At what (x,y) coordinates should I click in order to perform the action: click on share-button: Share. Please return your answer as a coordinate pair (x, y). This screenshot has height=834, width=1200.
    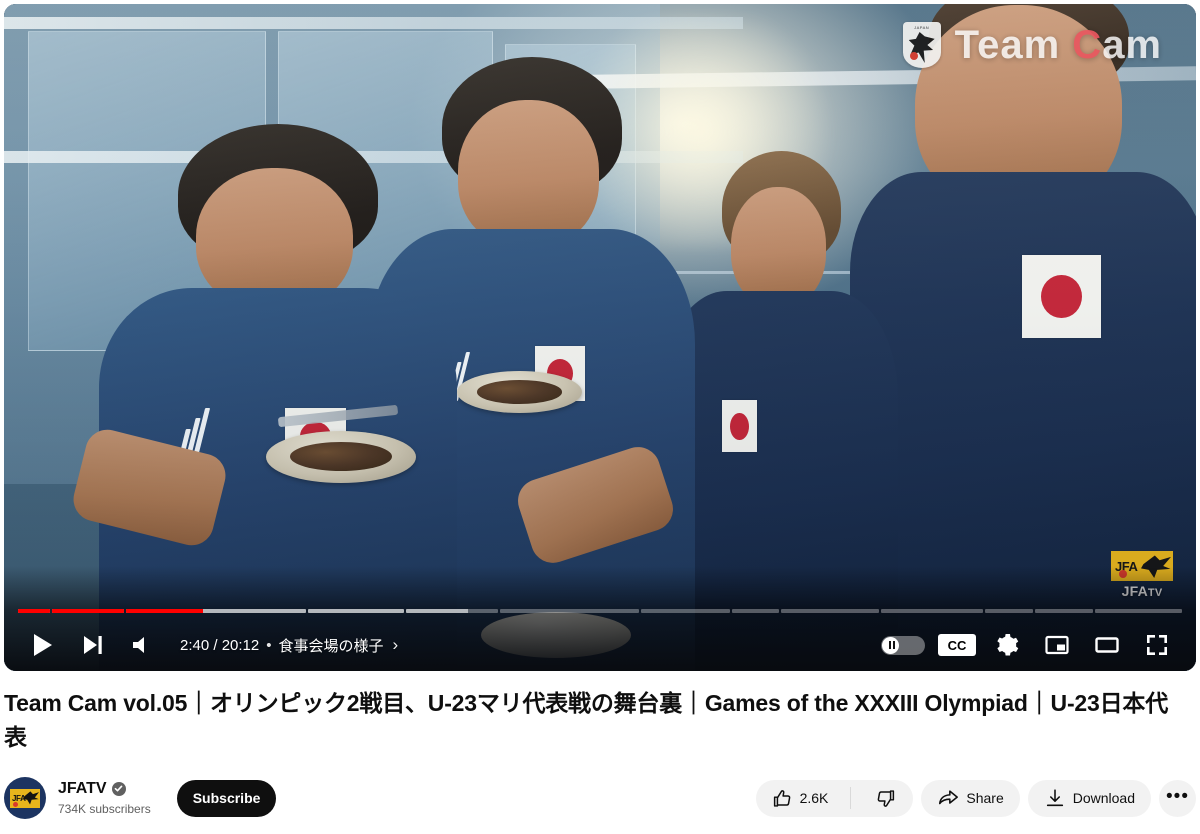
    Looking at the image, I should click on (970, 798).